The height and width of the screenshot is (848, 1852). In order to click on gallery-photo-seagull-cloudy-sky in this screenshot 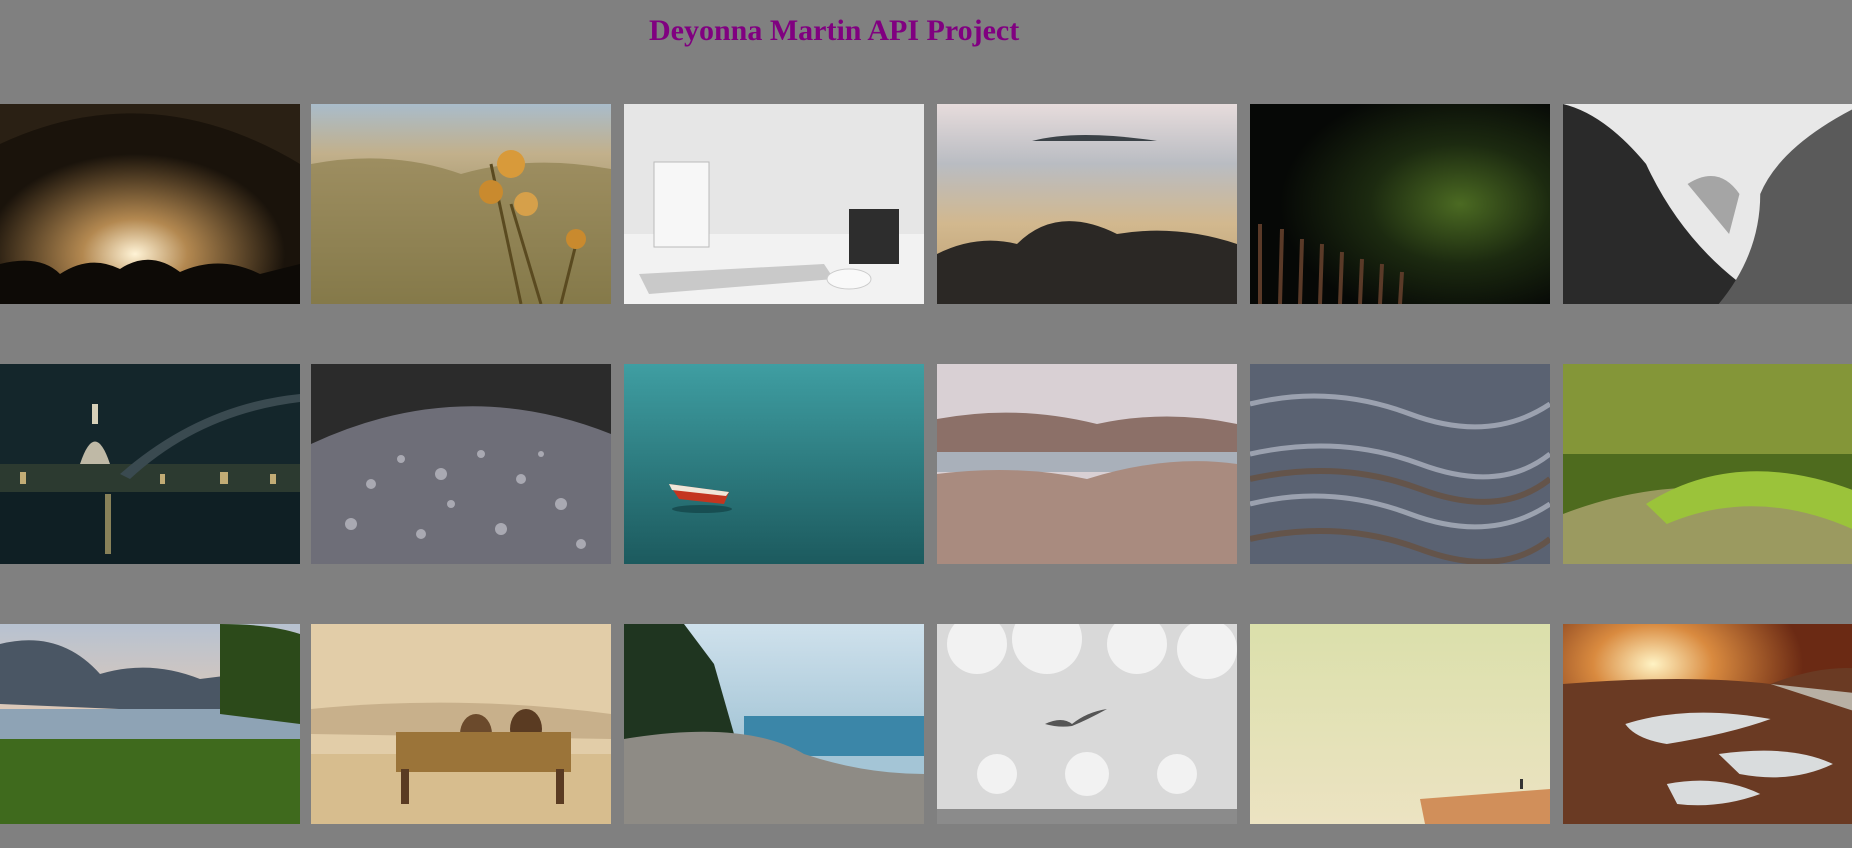, I will do `click(1087, 724)`.